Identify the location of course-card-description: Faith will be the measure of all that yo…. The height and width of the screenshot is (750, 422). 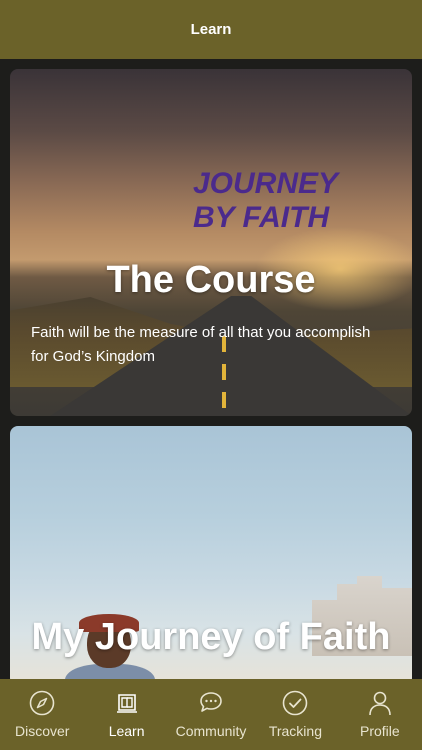
(201, 344).